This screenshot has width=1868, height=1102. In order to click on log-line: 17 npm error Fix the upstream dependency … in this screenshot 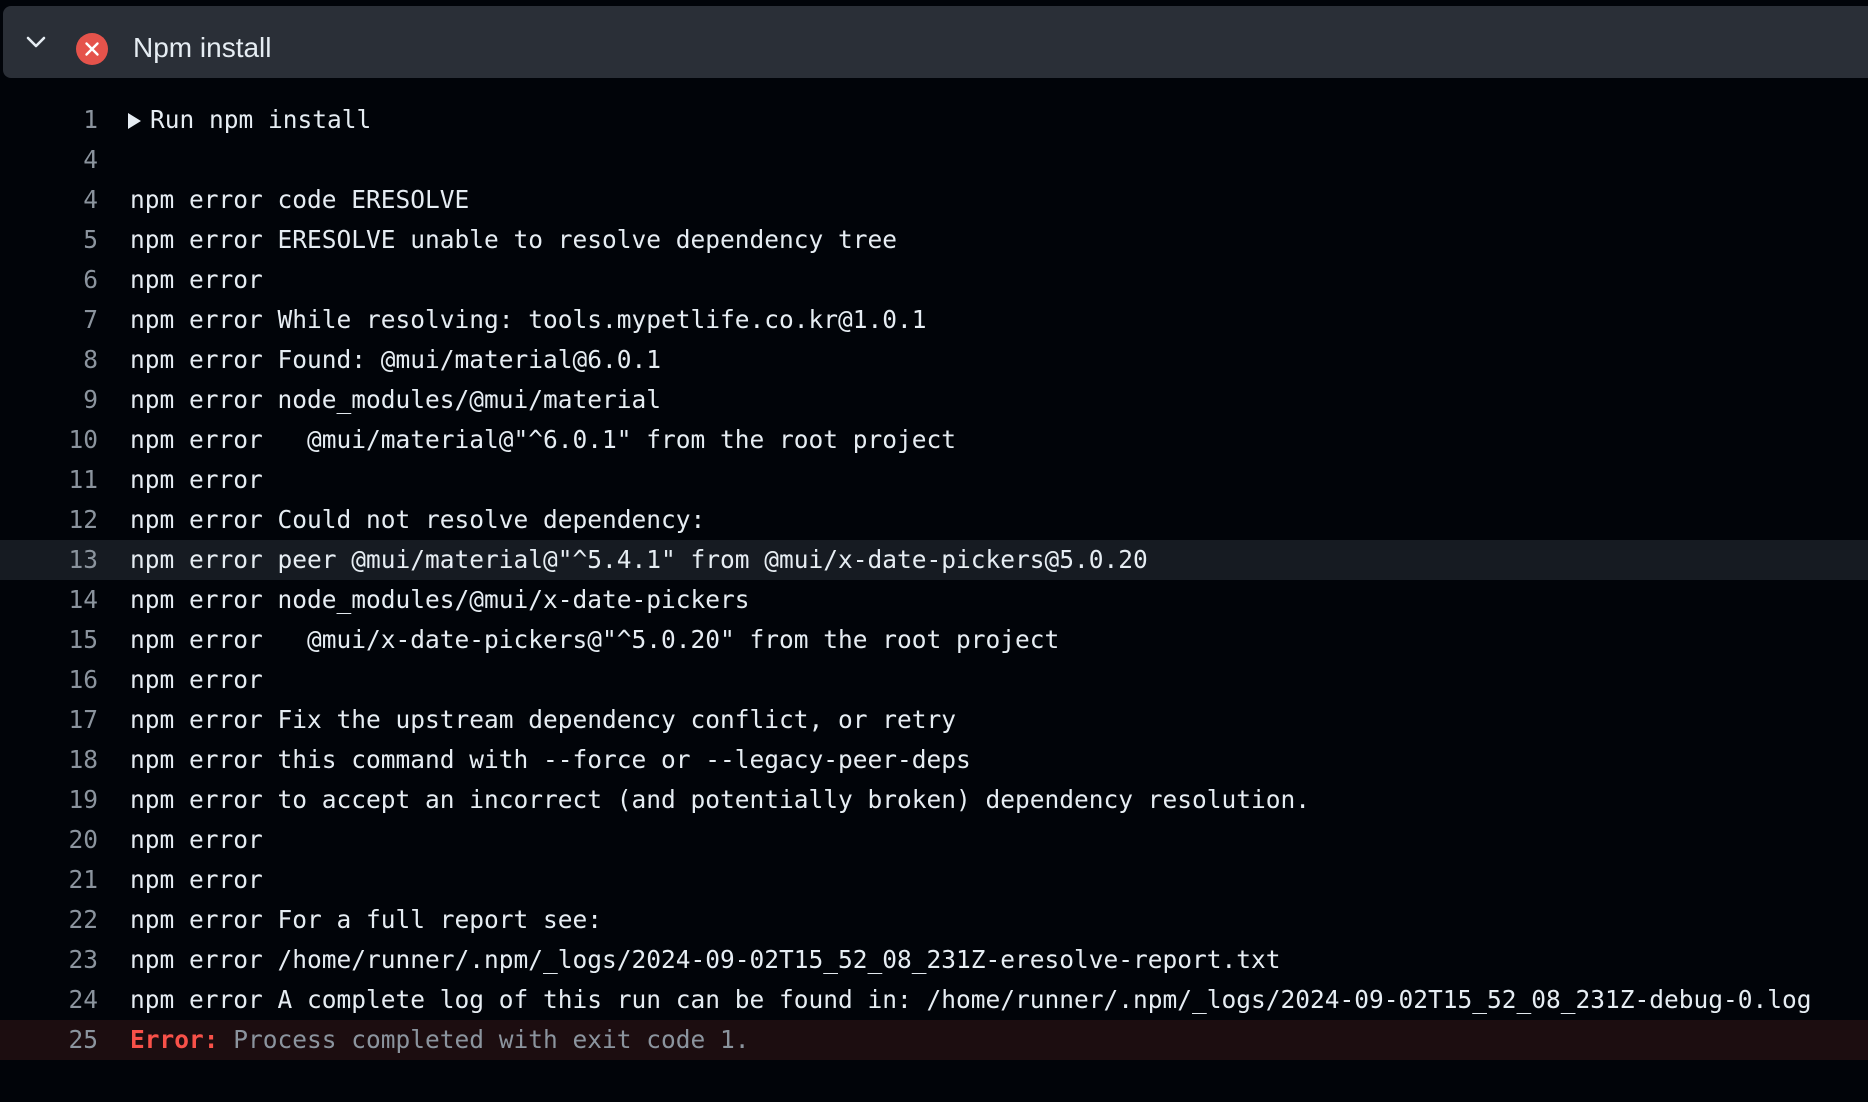, I will do `click(934, 720)`.